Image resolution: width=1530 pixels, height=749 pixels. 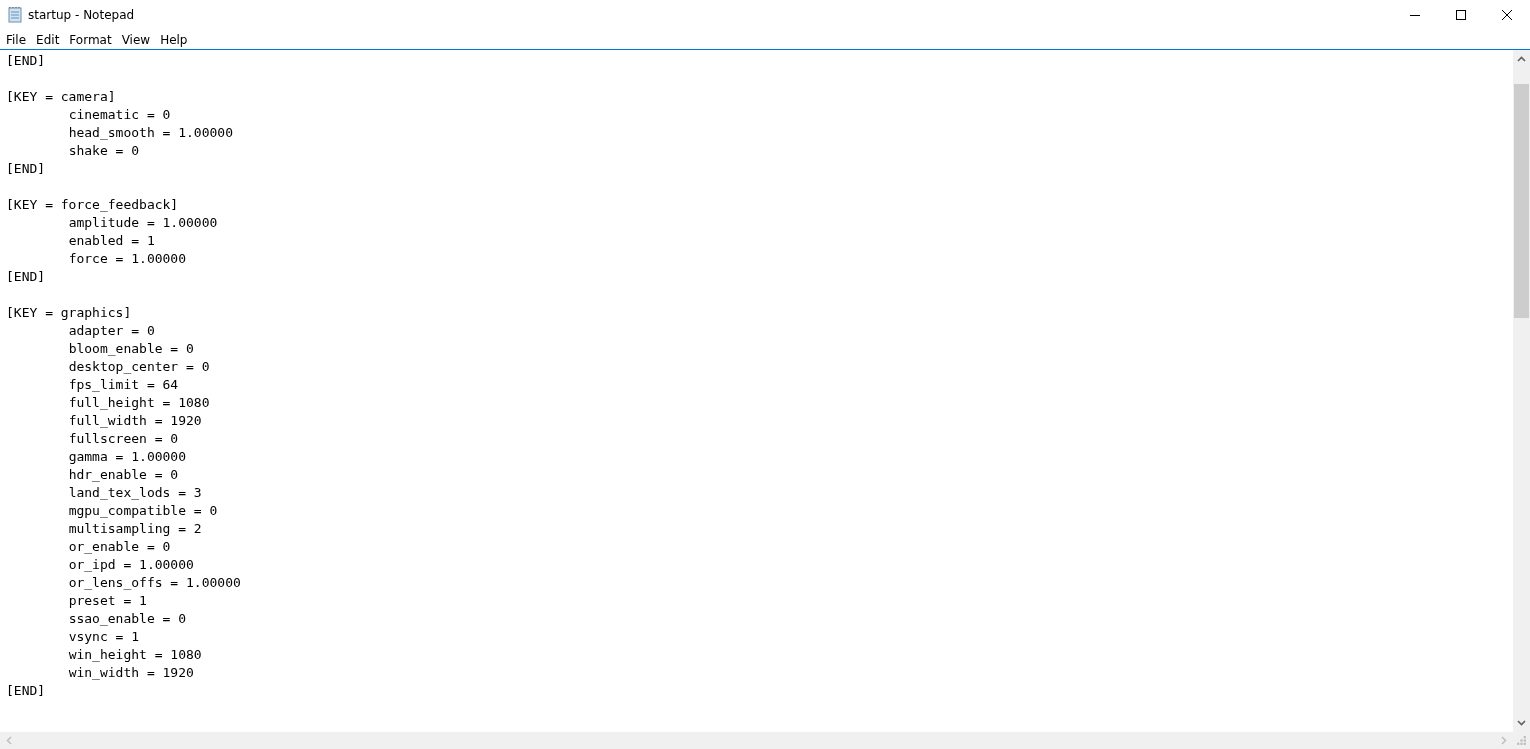 What do you see at coordinates (107, 600) in the screenshot?
I see `text-line: preset = 1` at bounding box center [107, 600].